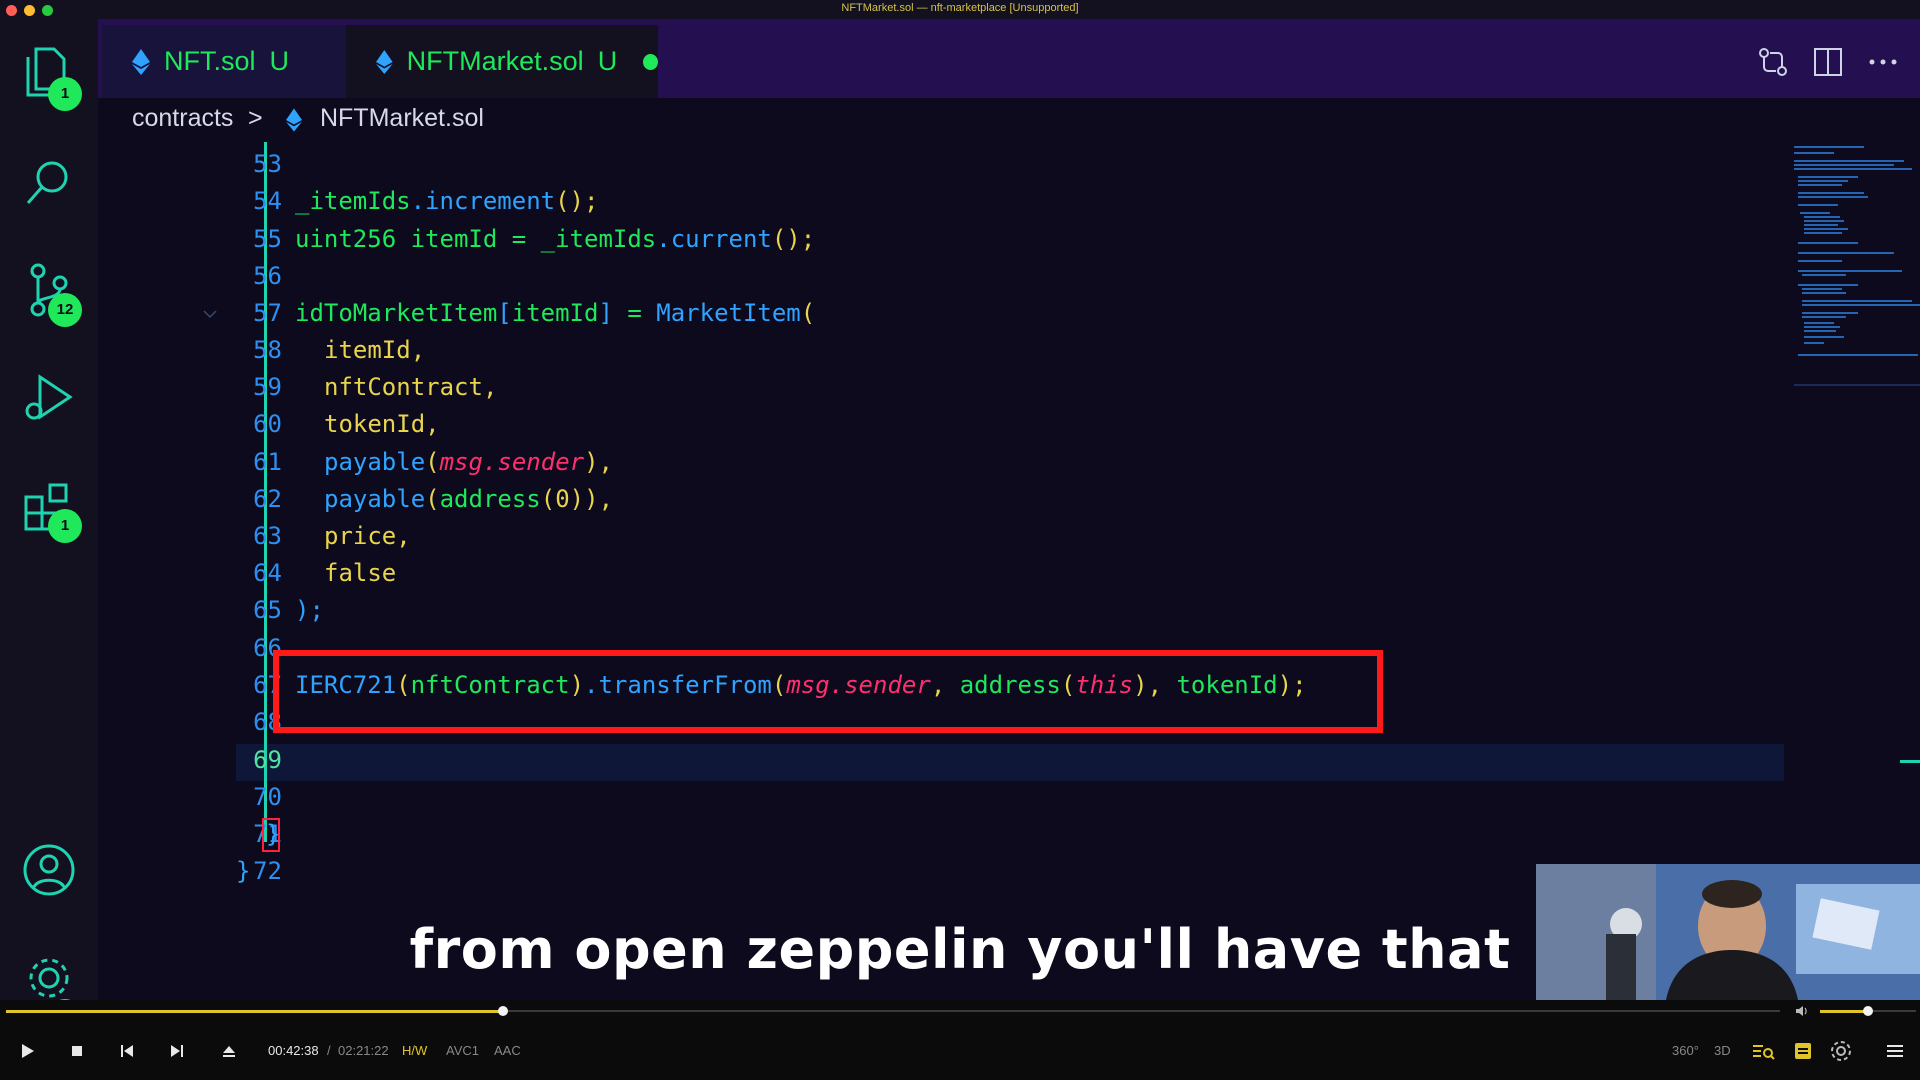 The width and height of the screenshot is (1920, 1080). I want to click on line-number-current: 69, so click(267, 760).